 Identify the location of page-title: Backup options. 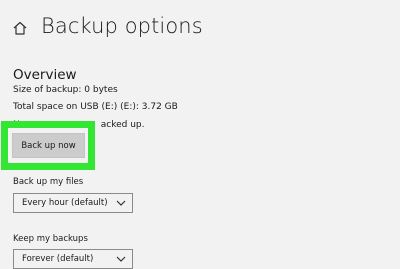
(122, 26).